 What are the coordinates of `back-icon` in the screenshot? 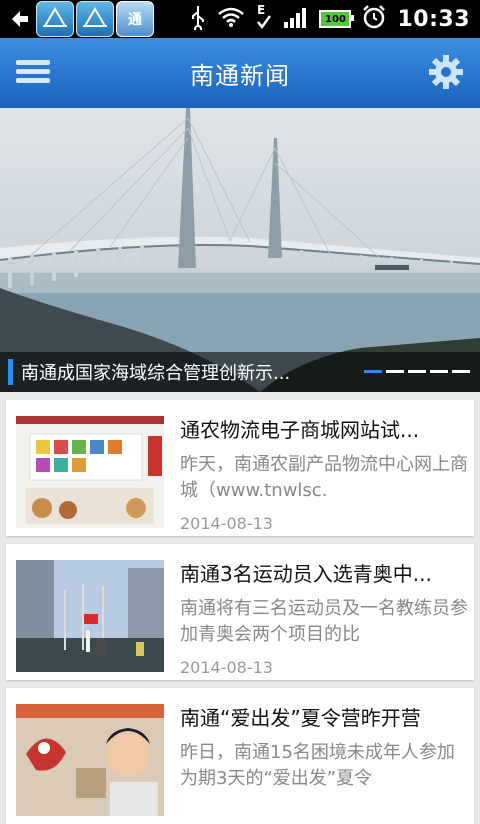 It's located at (20, 19).